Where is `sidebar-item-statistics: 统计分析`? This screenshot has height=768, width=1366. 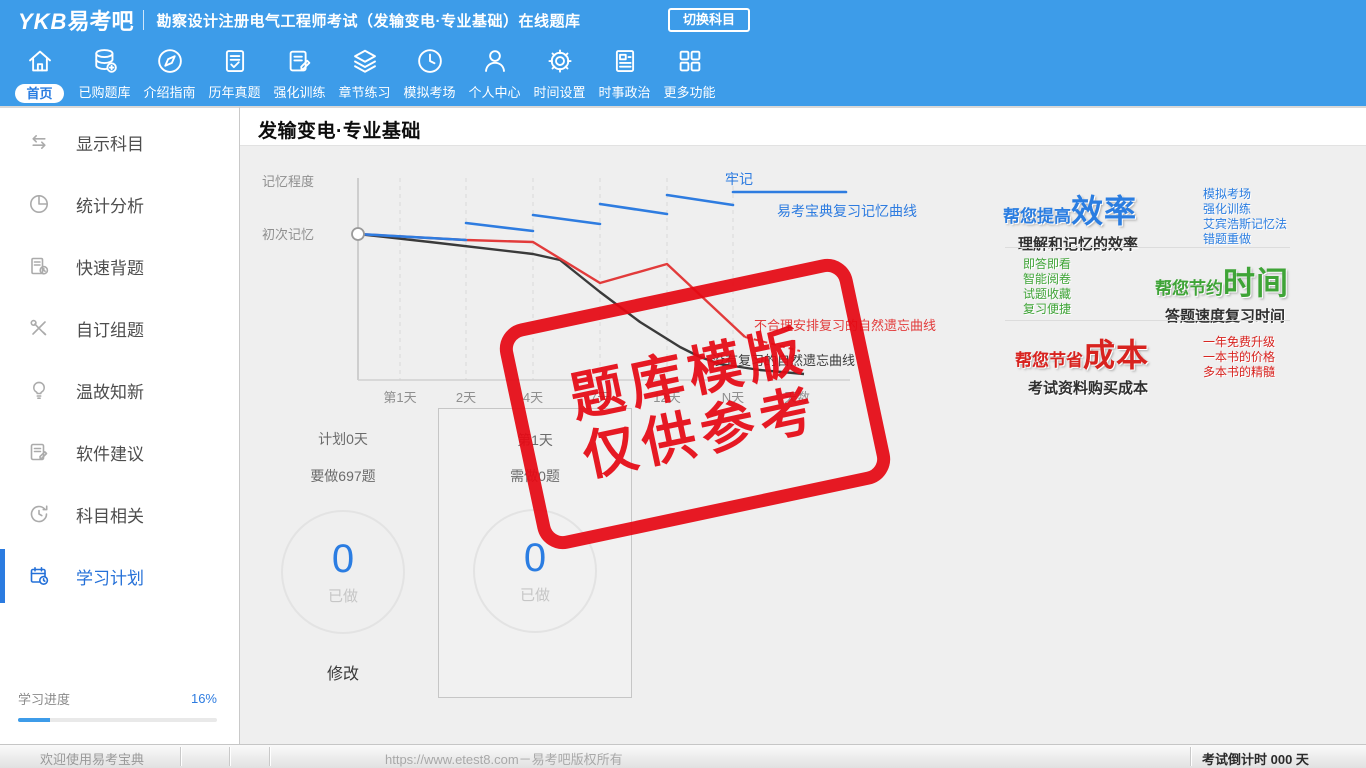 sidebar-item-statistics: 统计分析 is located at coordinates (119, 204).